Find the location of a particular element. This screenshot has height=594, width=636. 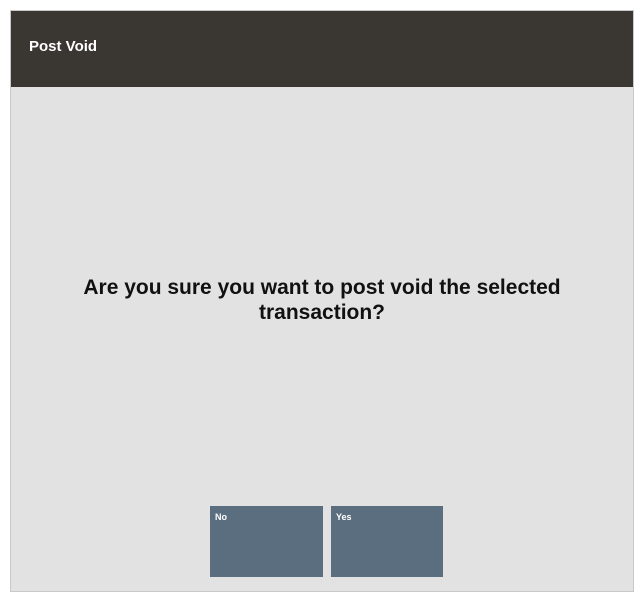

title-bar: Post Void is located at coordinates (322, 49).